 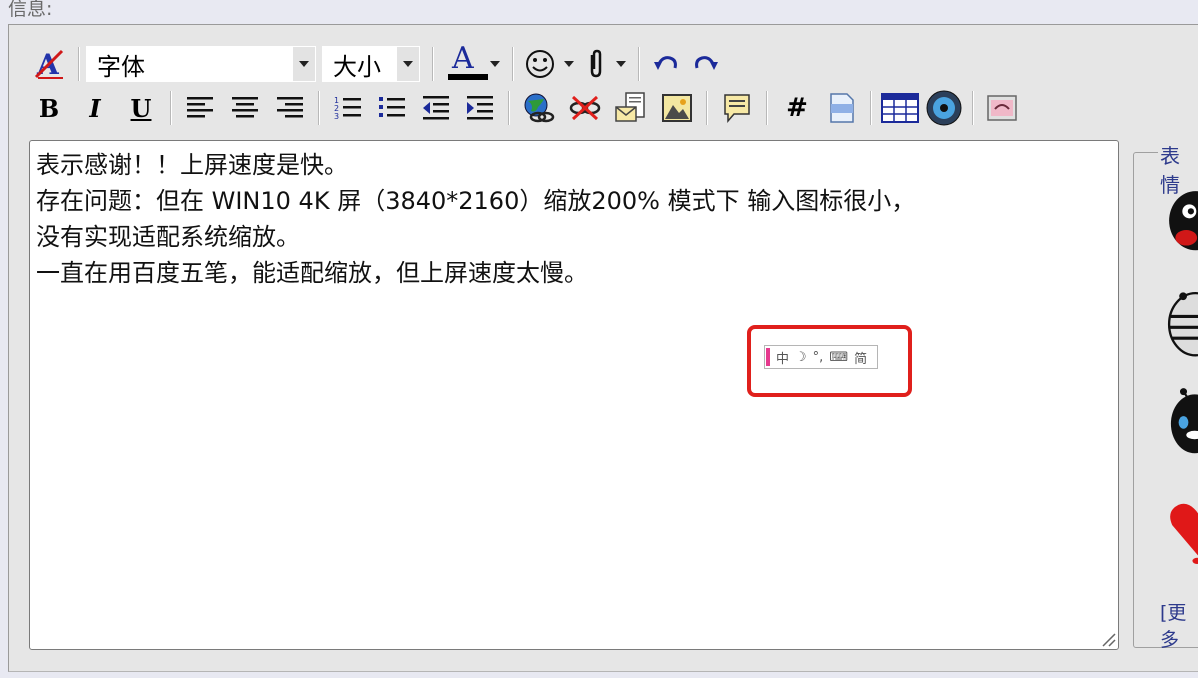 I want to click on flash-icon, so click(x=1002, y=108).